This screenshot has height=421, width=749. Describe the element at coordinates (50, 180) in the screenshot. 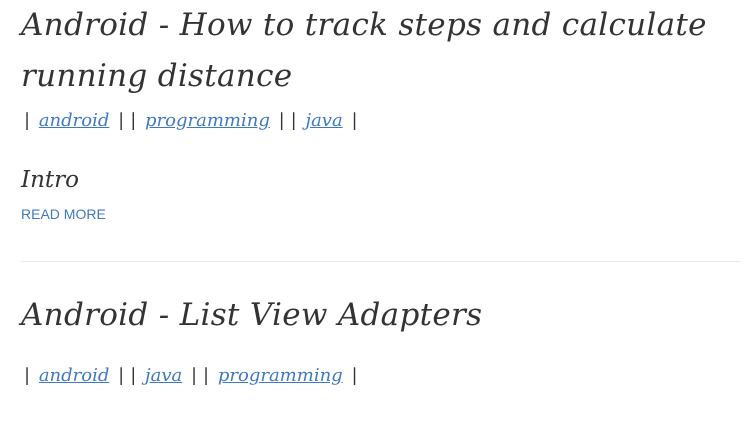

I see `post-excerpt: Intro` at that location.